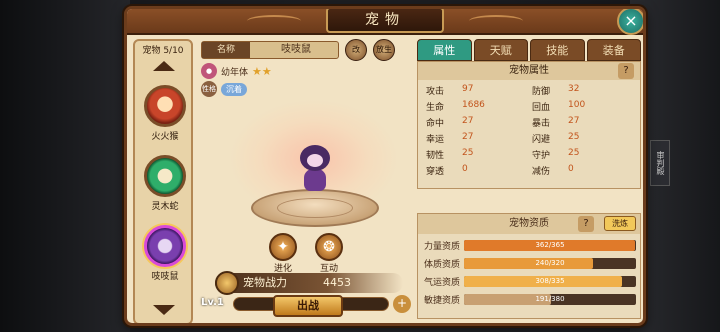 Image resolution: width=720 pixels, height=332 pixels. What do you see at coordinates (541, 156) in the screenshot?
I see `attribute-name: 守护` at bounding box center [541, 156].